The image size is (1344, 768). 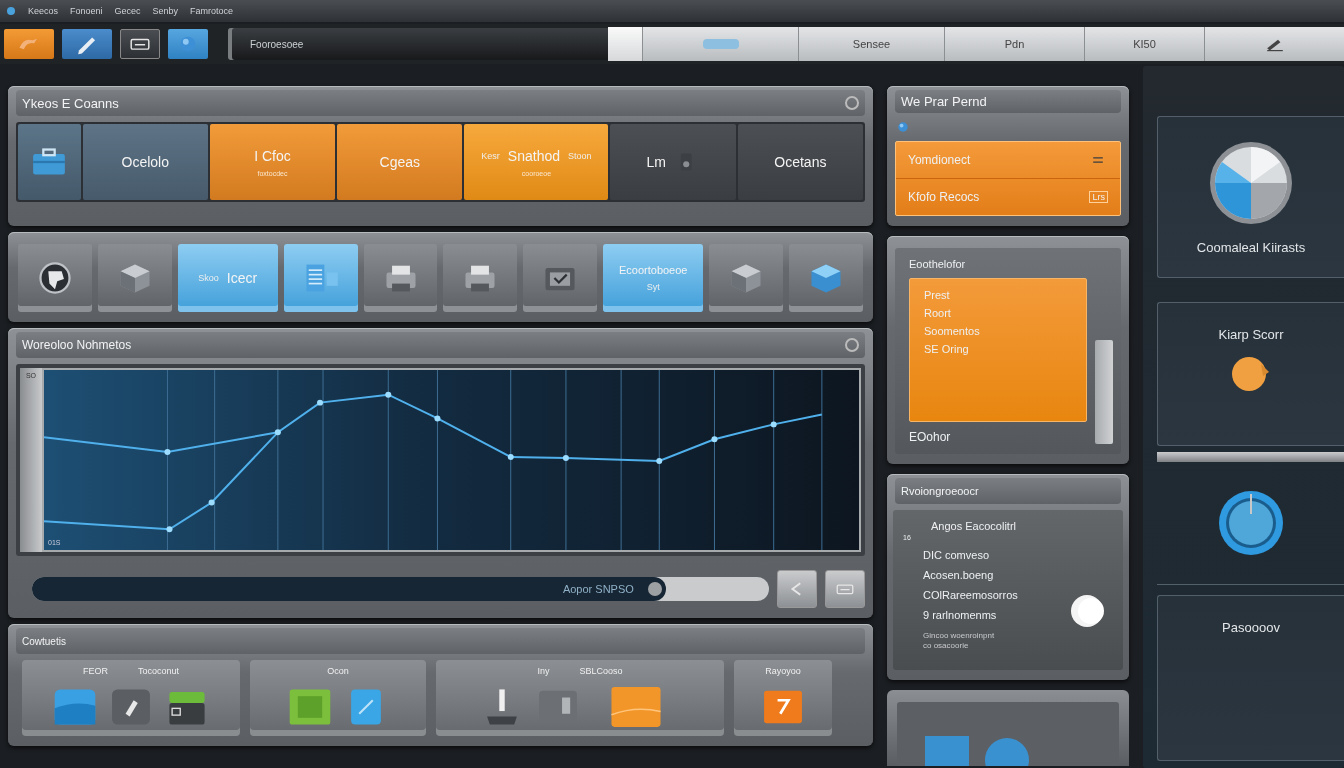 I want to click on panel-title: Cowtuetis, so click(x=44, y=641).